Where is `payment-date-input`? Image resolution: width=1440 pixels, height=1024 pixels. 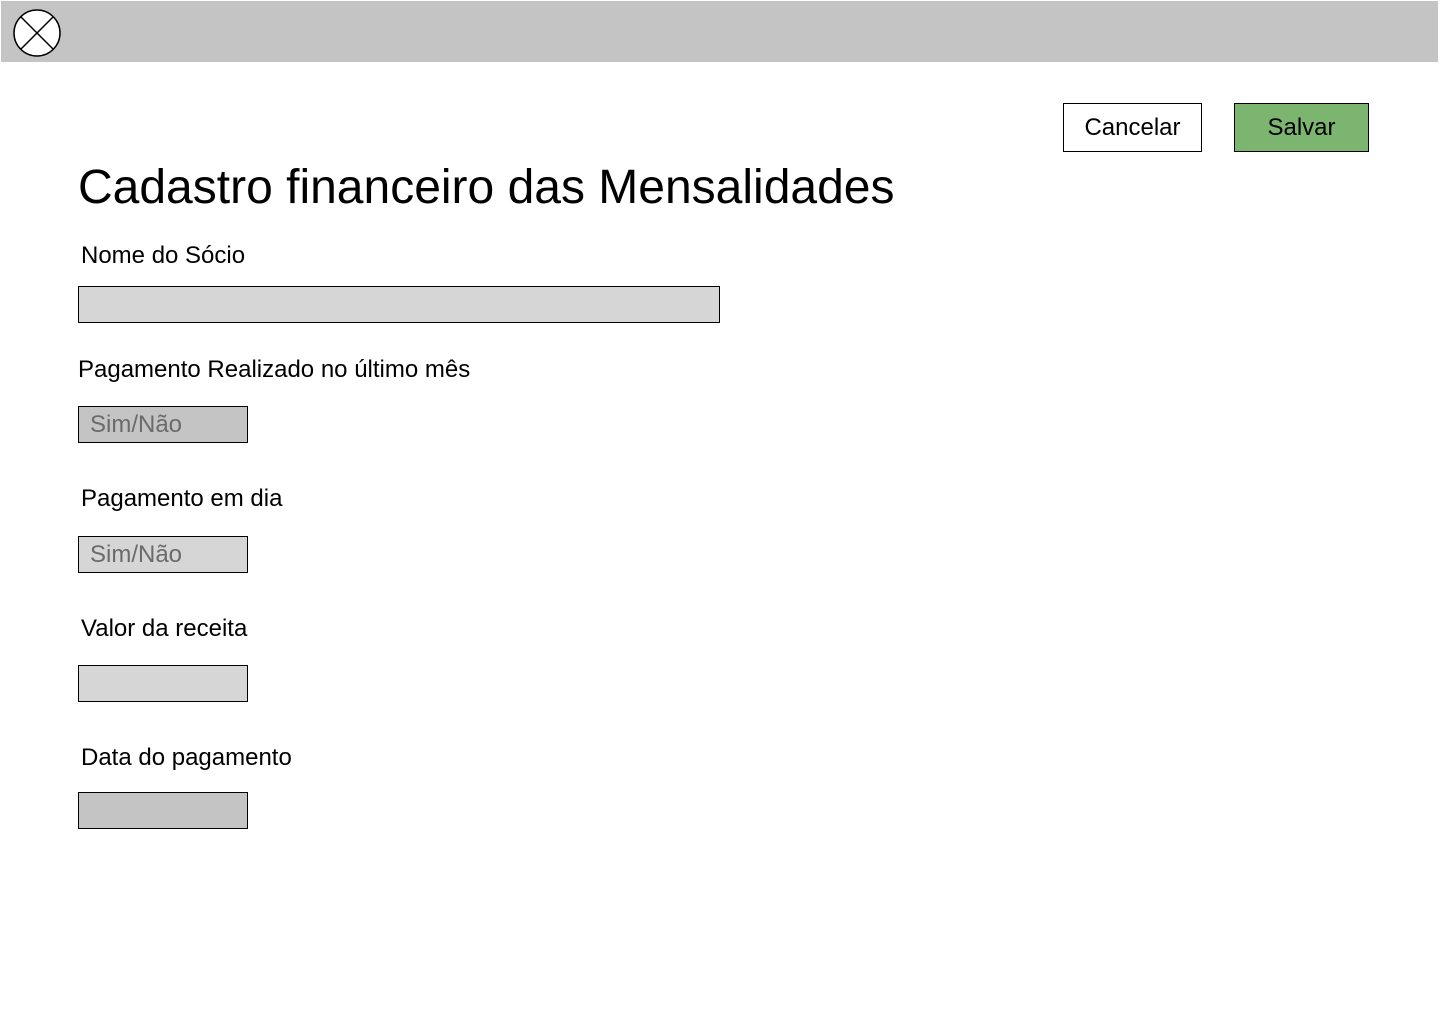
payment-date-input is located at coordinates (163, 810).